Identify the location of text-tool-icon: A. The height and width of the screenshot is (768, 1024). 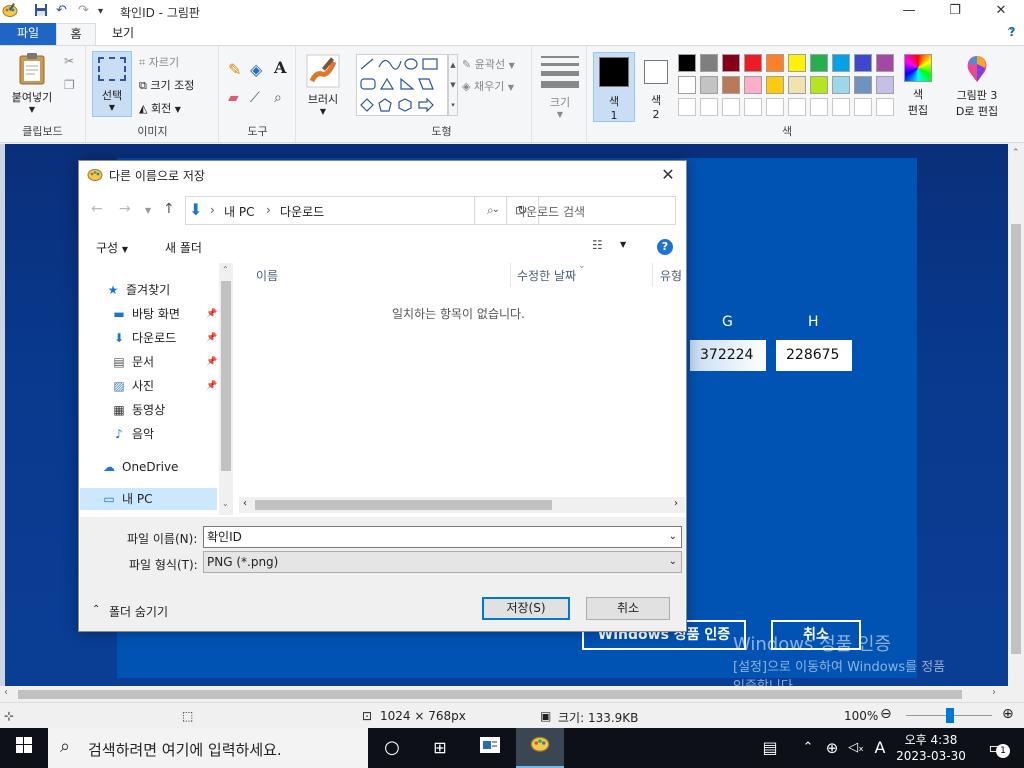
(280, 67).